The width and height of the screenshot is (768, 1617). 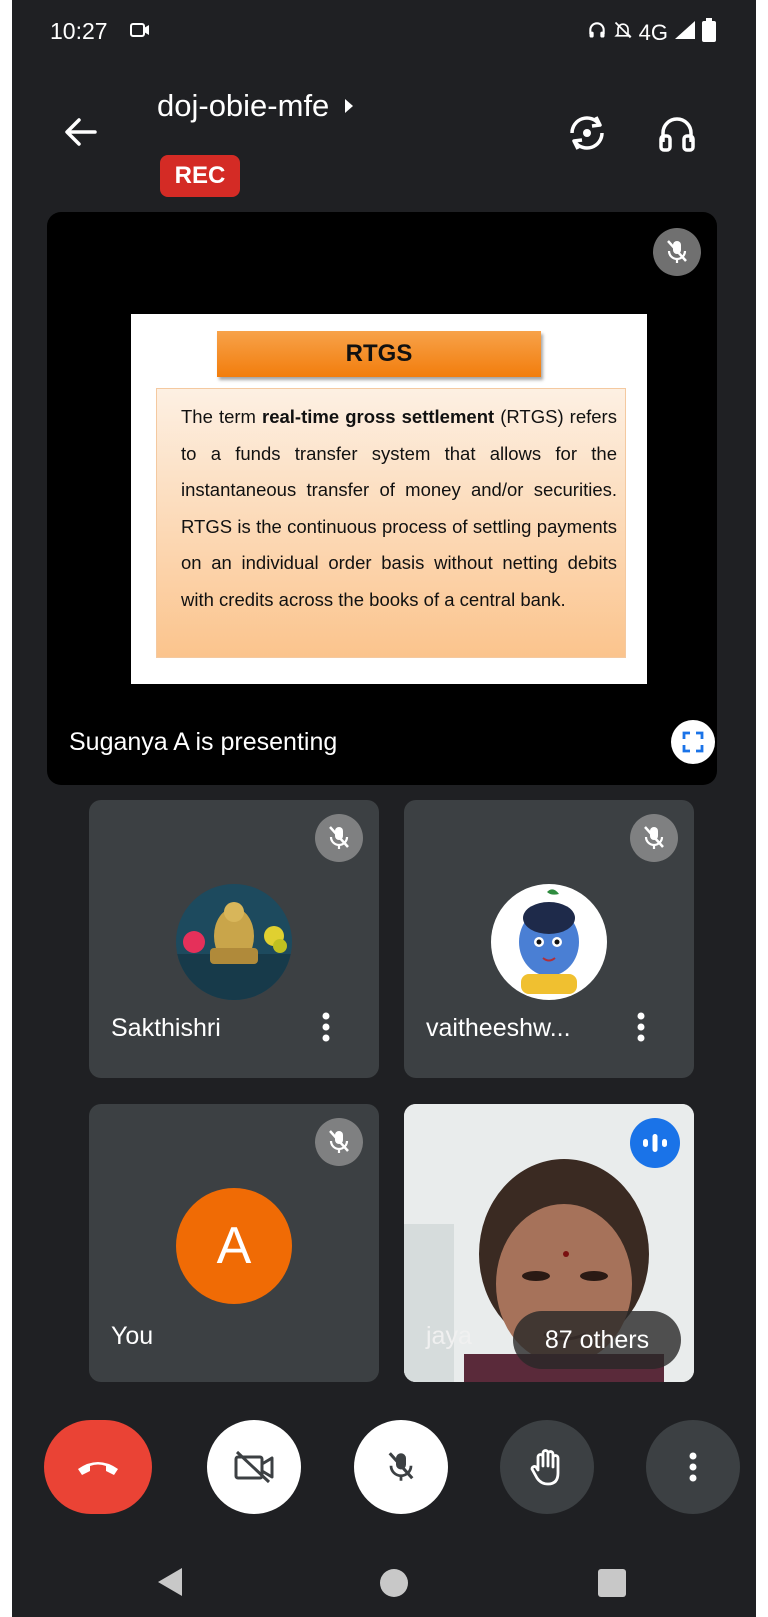 I want to click on participant-tile: Sakthishri, so click(x=234, y=939).